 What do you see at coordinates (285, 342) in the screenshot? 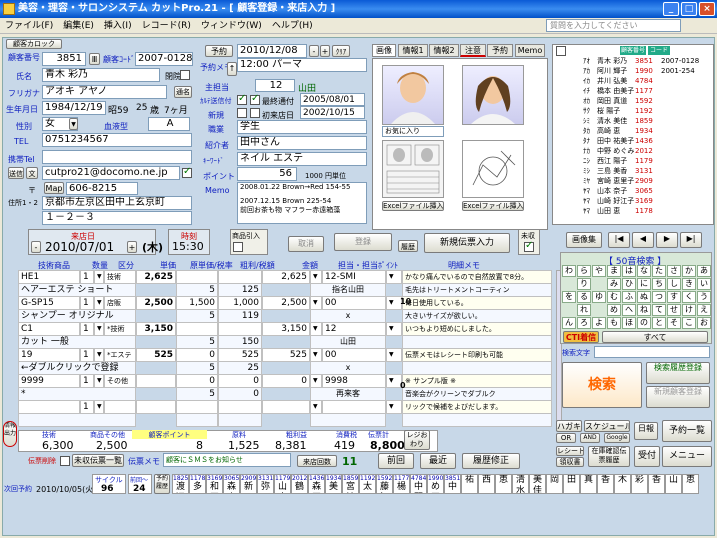
I see `table-subrow: カット 一般 5 150 山田` at bounding box center [285, 342].